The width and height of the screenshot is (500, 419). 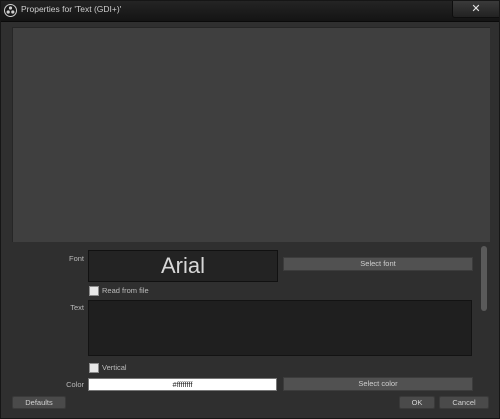 What do you see at coordinates (75, 384) in the screenshot?
I see `color-label: Color` at bounding box center [75, 384].